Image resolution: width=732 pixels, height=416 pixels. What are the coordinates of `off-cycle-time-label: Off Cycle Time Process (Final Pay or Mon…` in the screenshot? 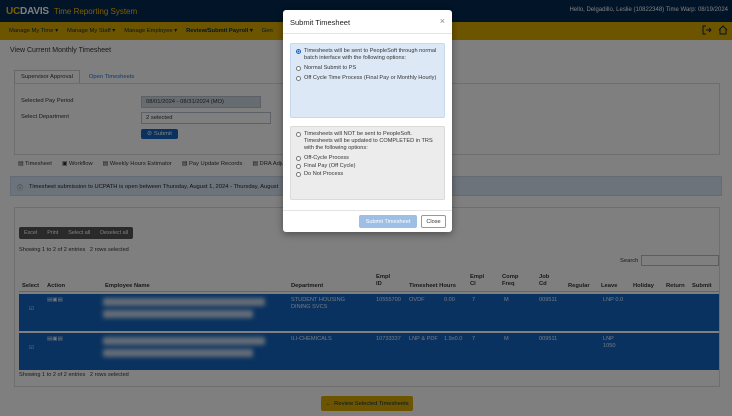 It's located at (370, 78).